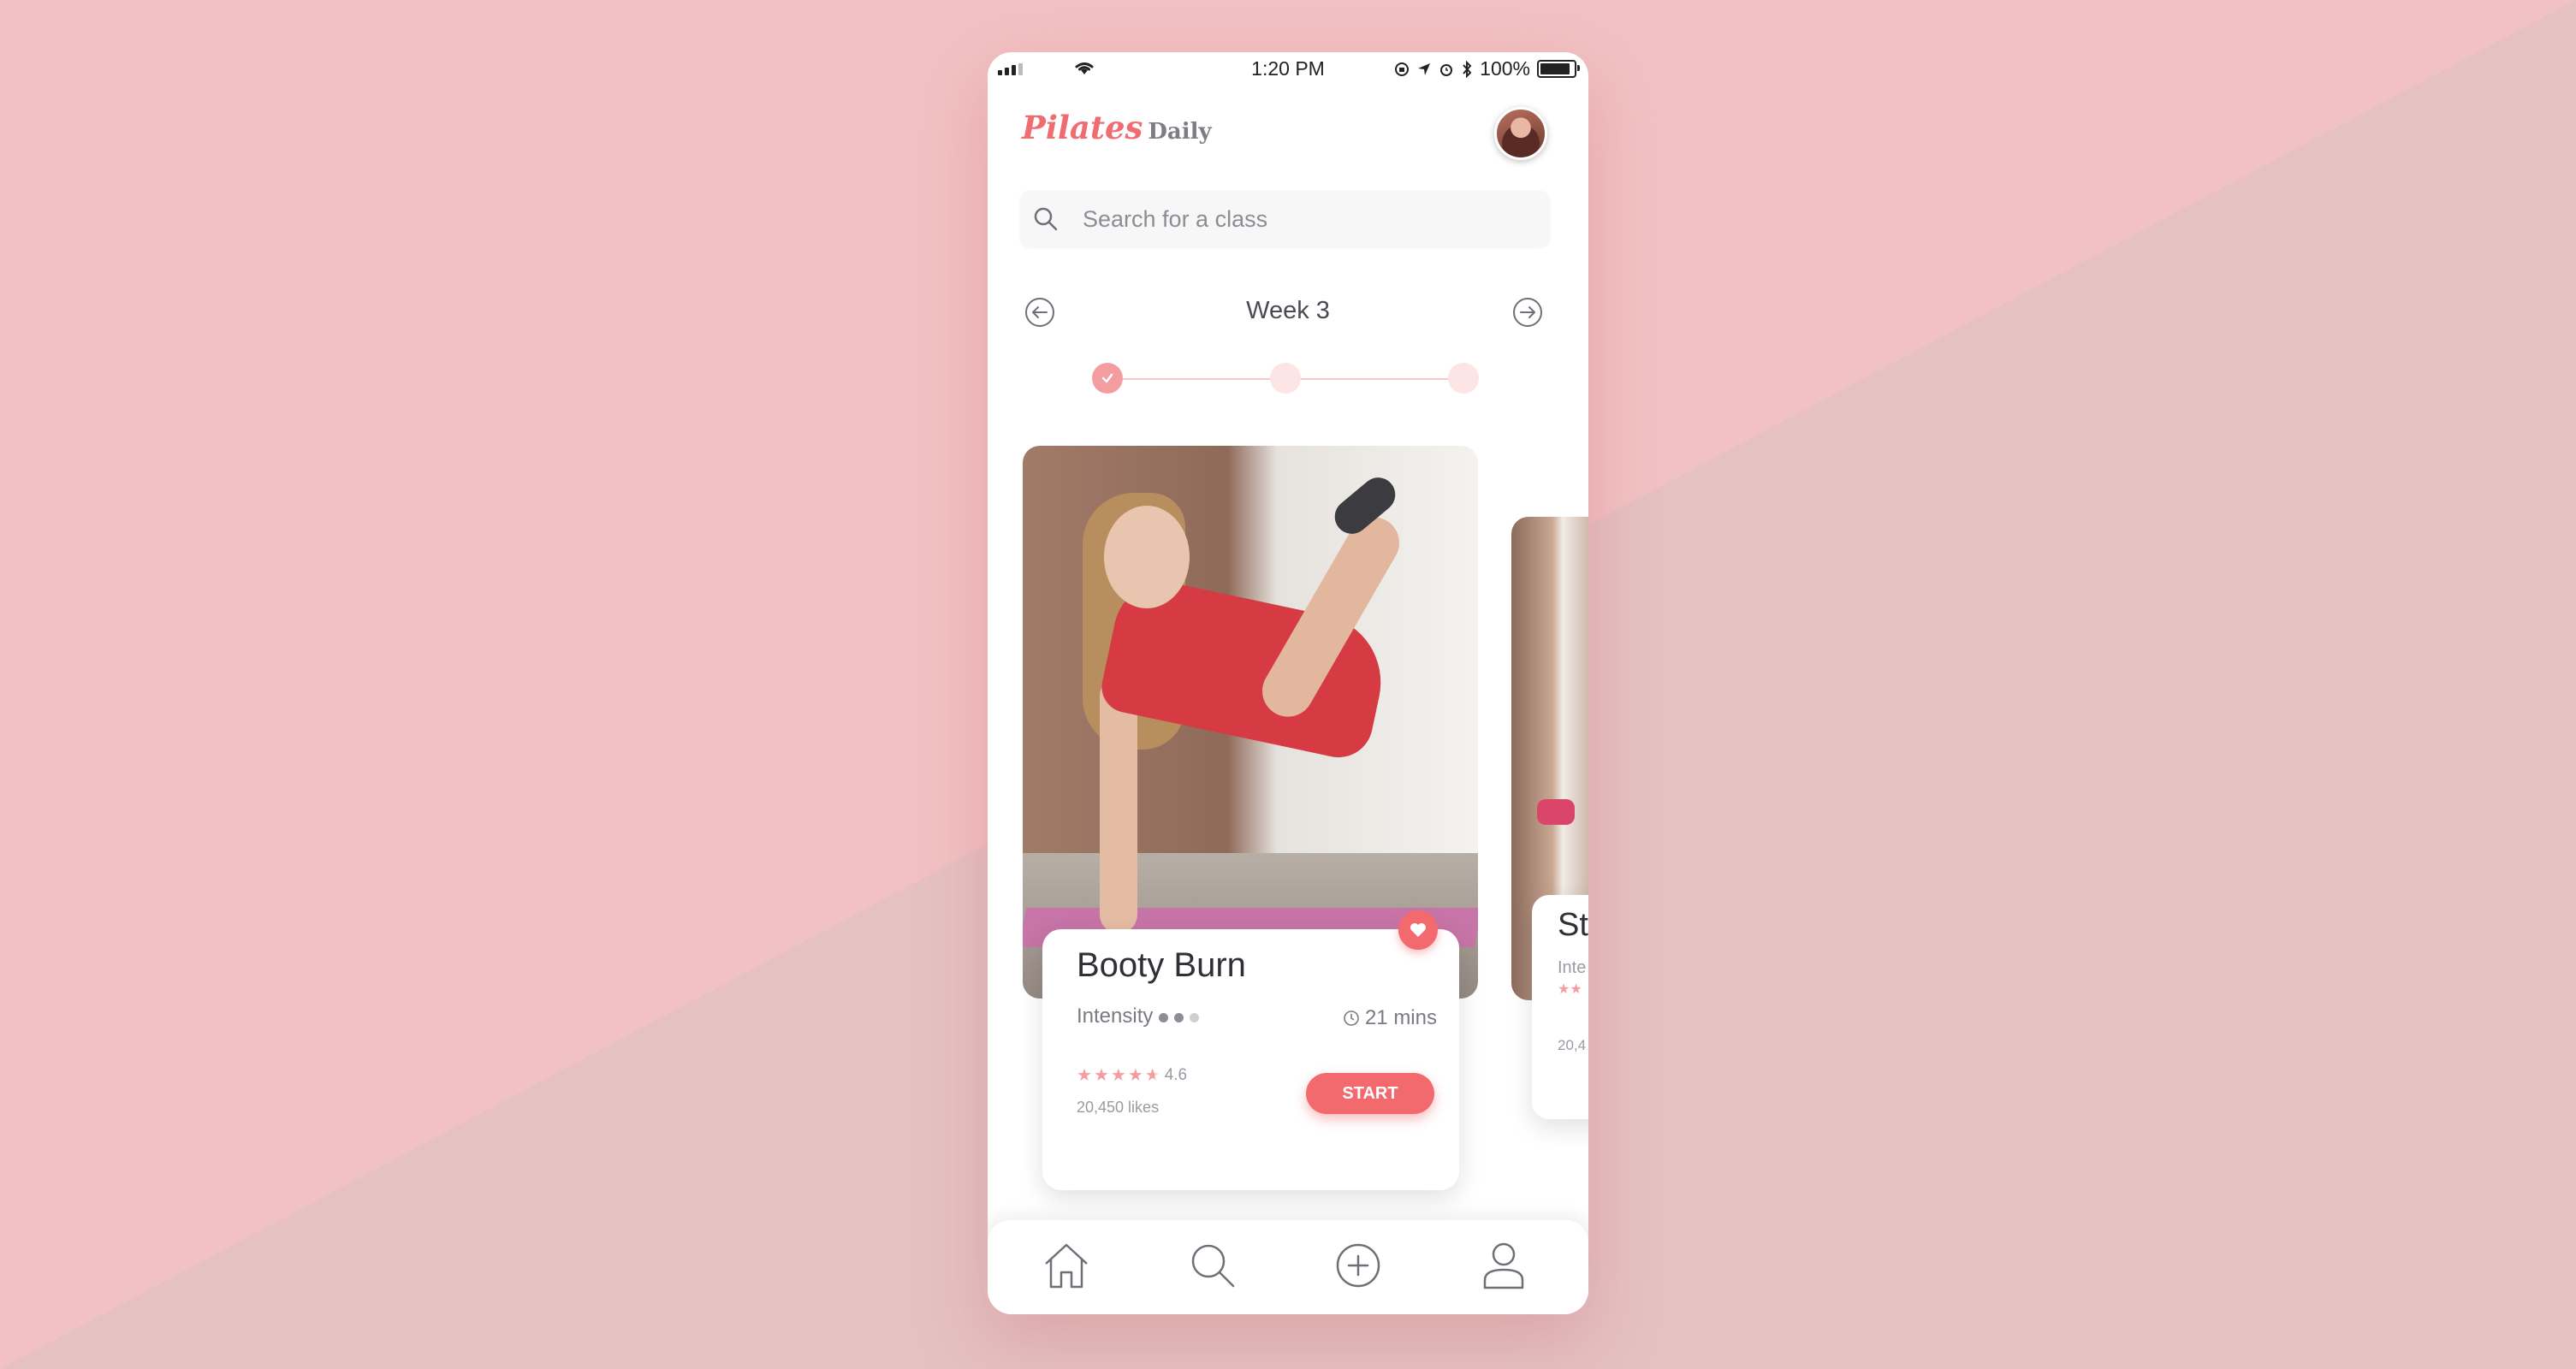 The width and height of the screenshot is (2576, 1369). I want to click on battery-icon, so click(1558, 69).